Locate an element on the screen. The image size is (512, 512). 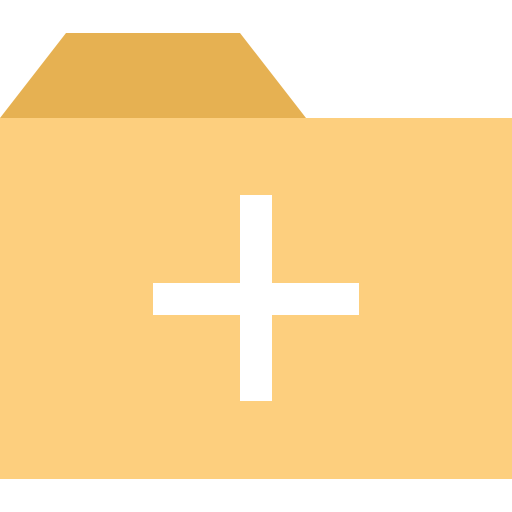
plus-horizontal-bar is located at coordinates (256, 299).